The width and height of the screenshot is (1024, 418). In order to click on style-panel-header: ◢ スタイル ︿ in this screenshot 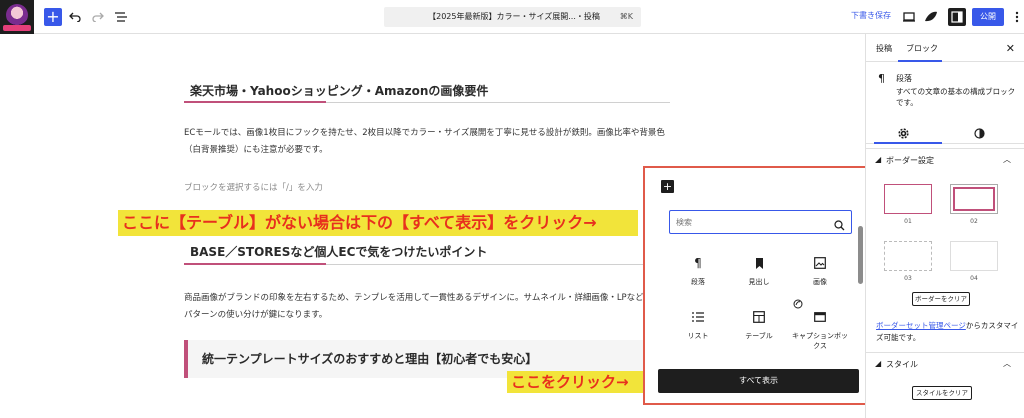, I will do `click(945, 363)`.